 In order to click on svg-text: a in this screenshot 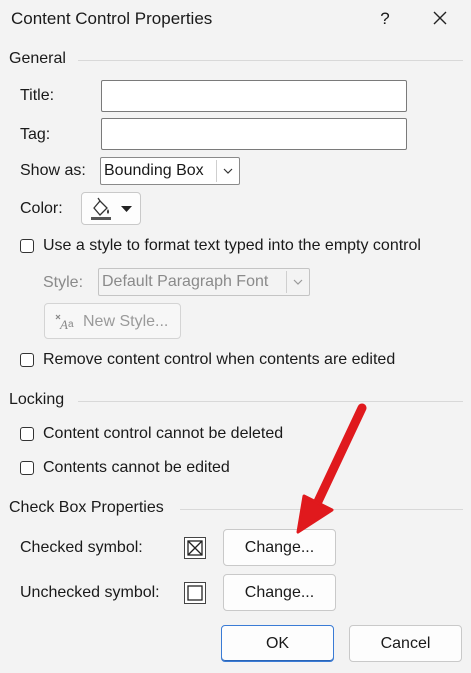, I will do `click(71, 324)`.